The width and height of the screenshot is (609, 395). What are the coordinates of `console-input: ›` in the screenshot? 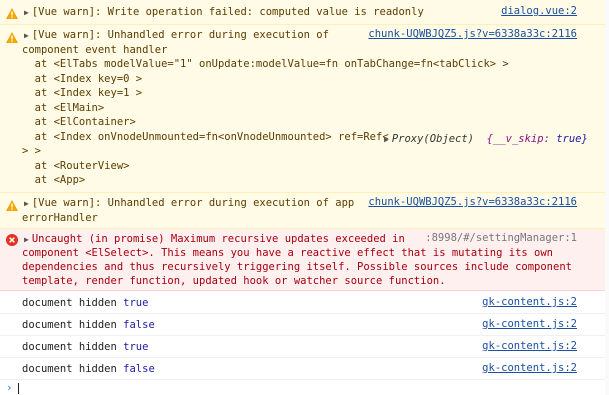 It's located at (304, 388).